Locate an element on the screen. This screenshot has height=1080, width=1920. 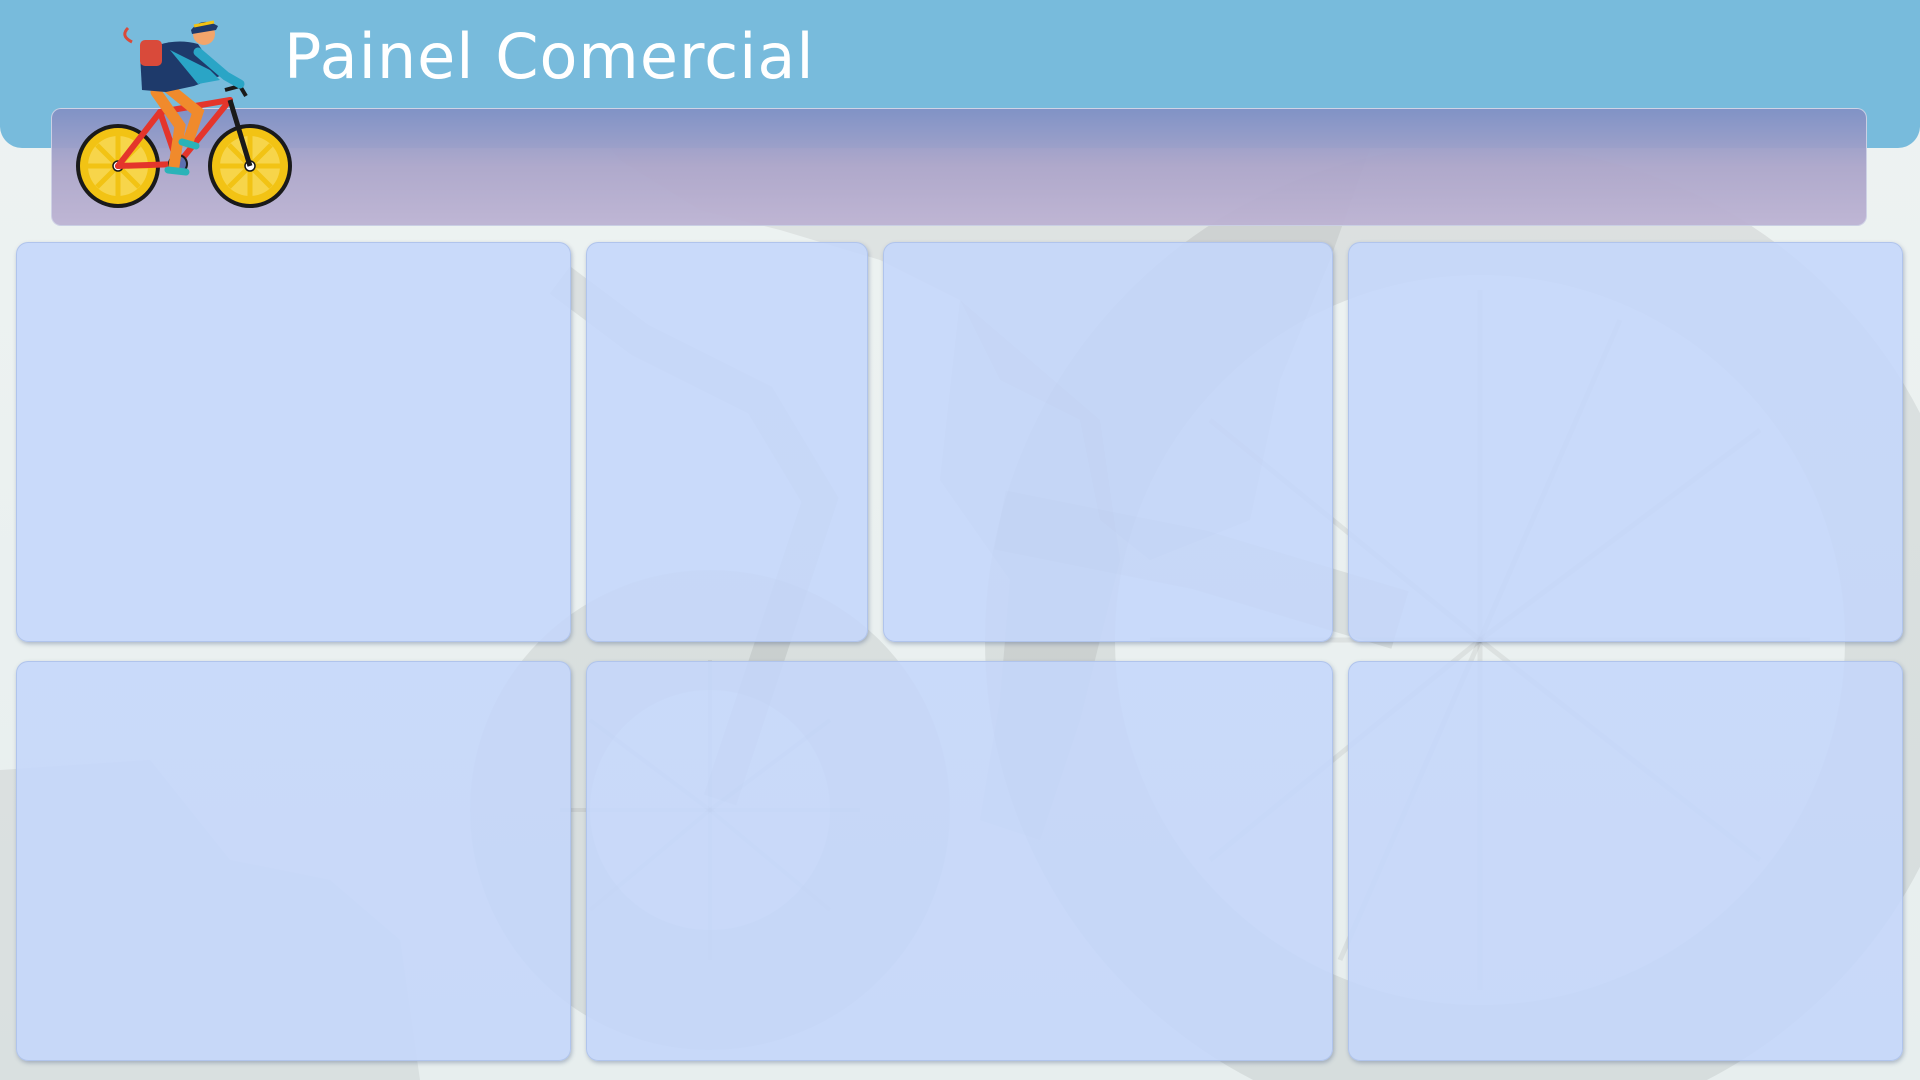
cyclist-logo-icon is located at coordinates (184, 114).